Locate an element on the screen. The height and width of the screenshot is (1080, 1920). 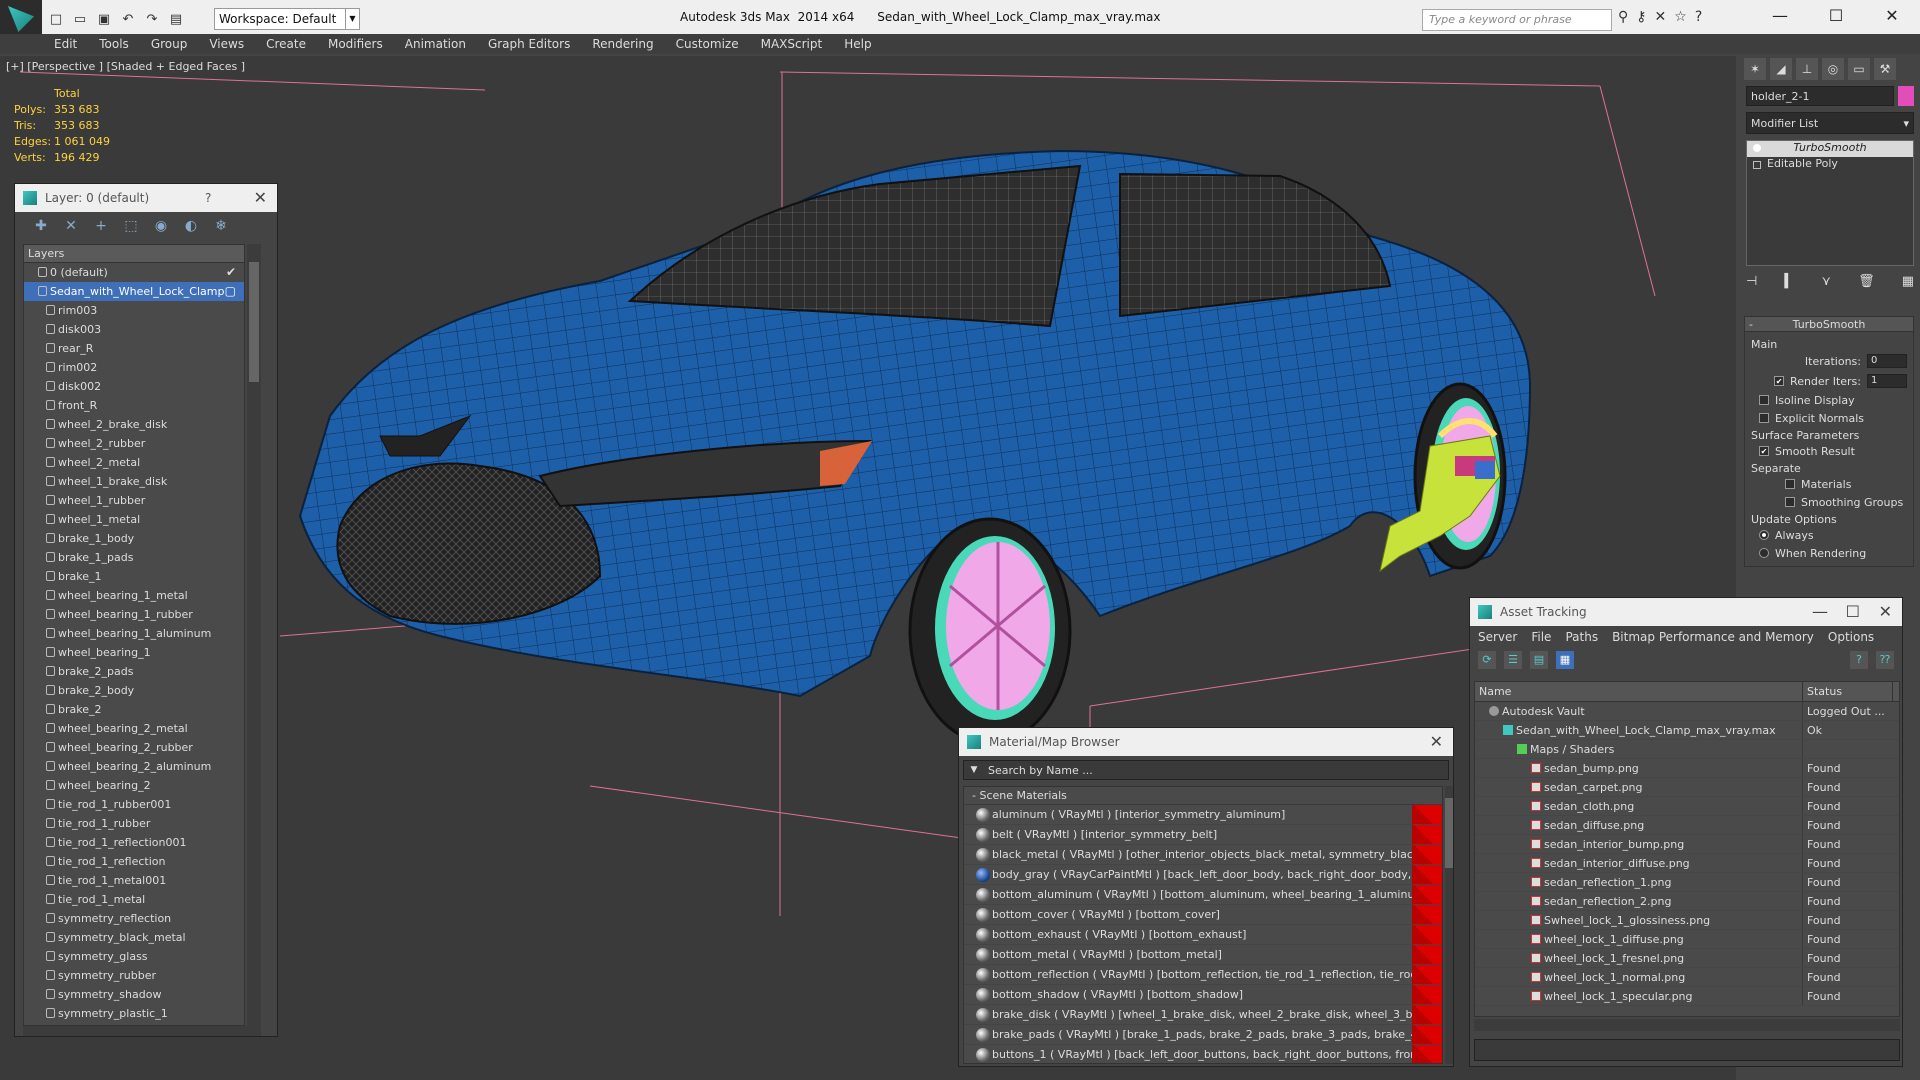
layer-object-row: wheel_bearing_1_rubber is located at coordinates (134, 614).